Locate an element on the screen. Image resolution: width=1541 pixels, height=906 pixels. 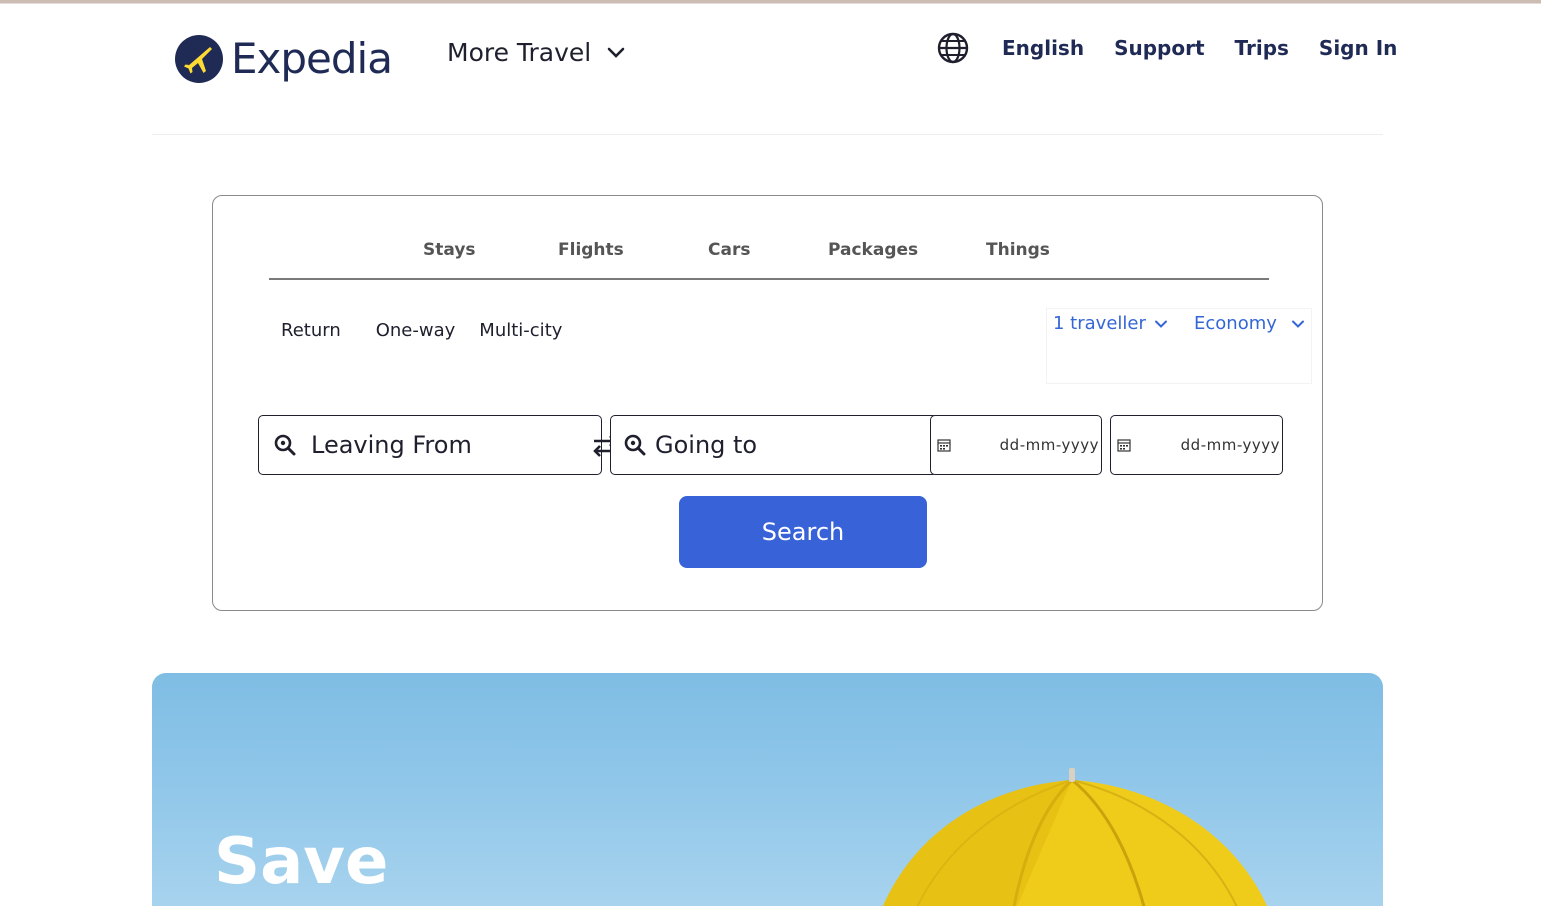
more-travel-menu: More Travel is located at coordinates (537, 52).